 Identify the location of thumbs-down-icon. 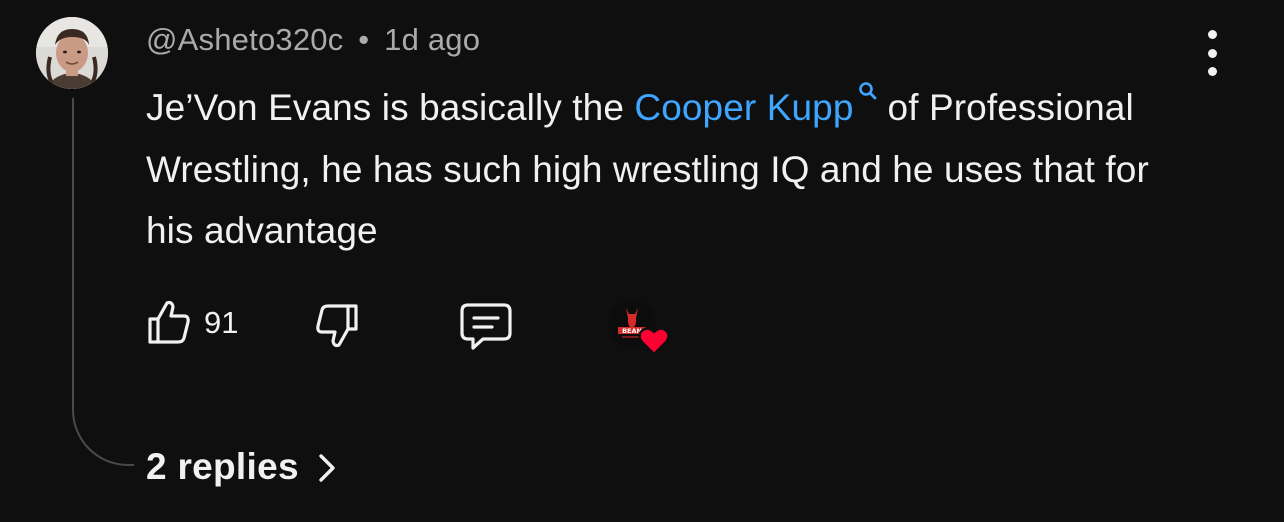
(337, 326).